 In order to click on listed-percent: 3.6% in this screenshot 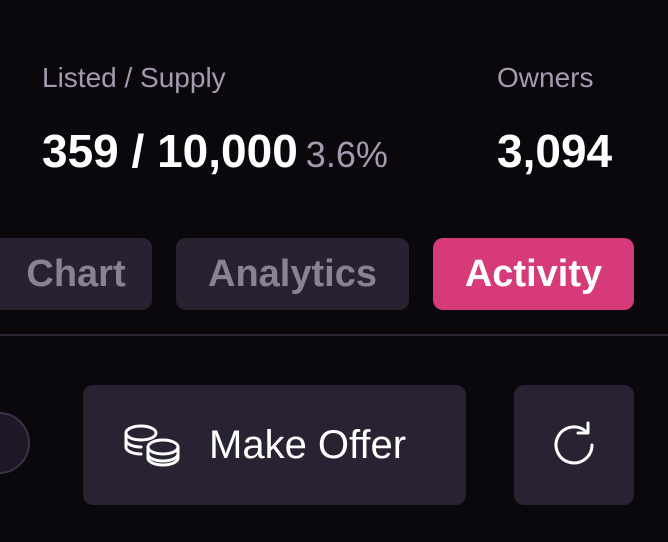, I will do `click(346, 154)`.